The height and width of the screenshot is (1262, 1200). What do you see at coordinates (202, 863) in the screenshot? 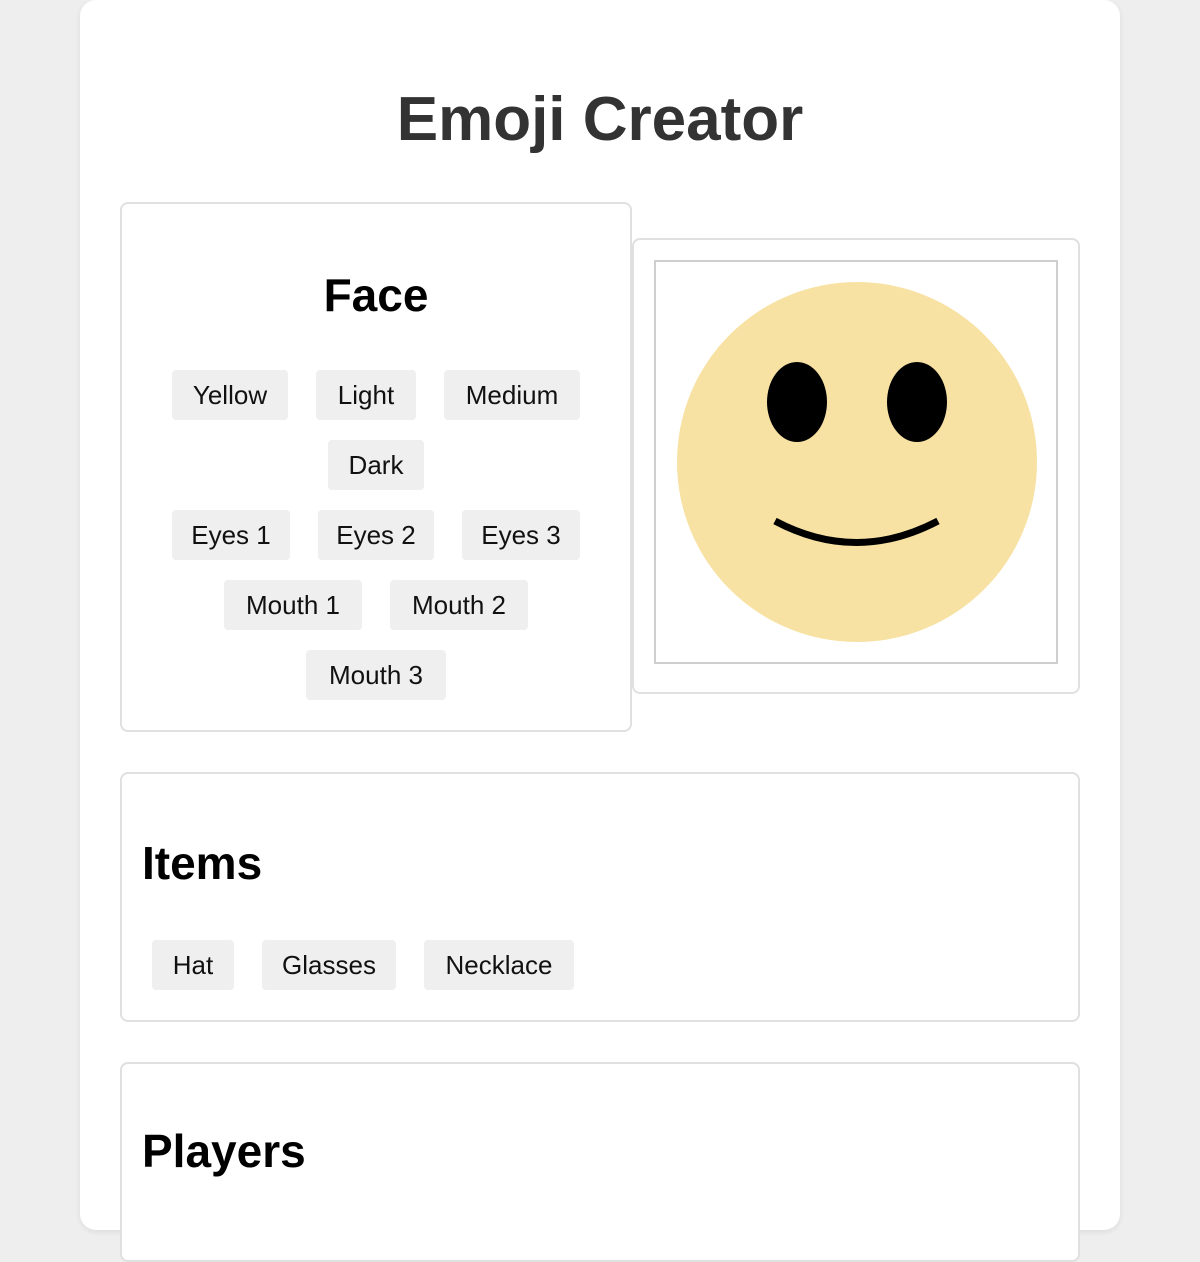
I see `items-panel-title: Items` at bounding box center [202, 863].